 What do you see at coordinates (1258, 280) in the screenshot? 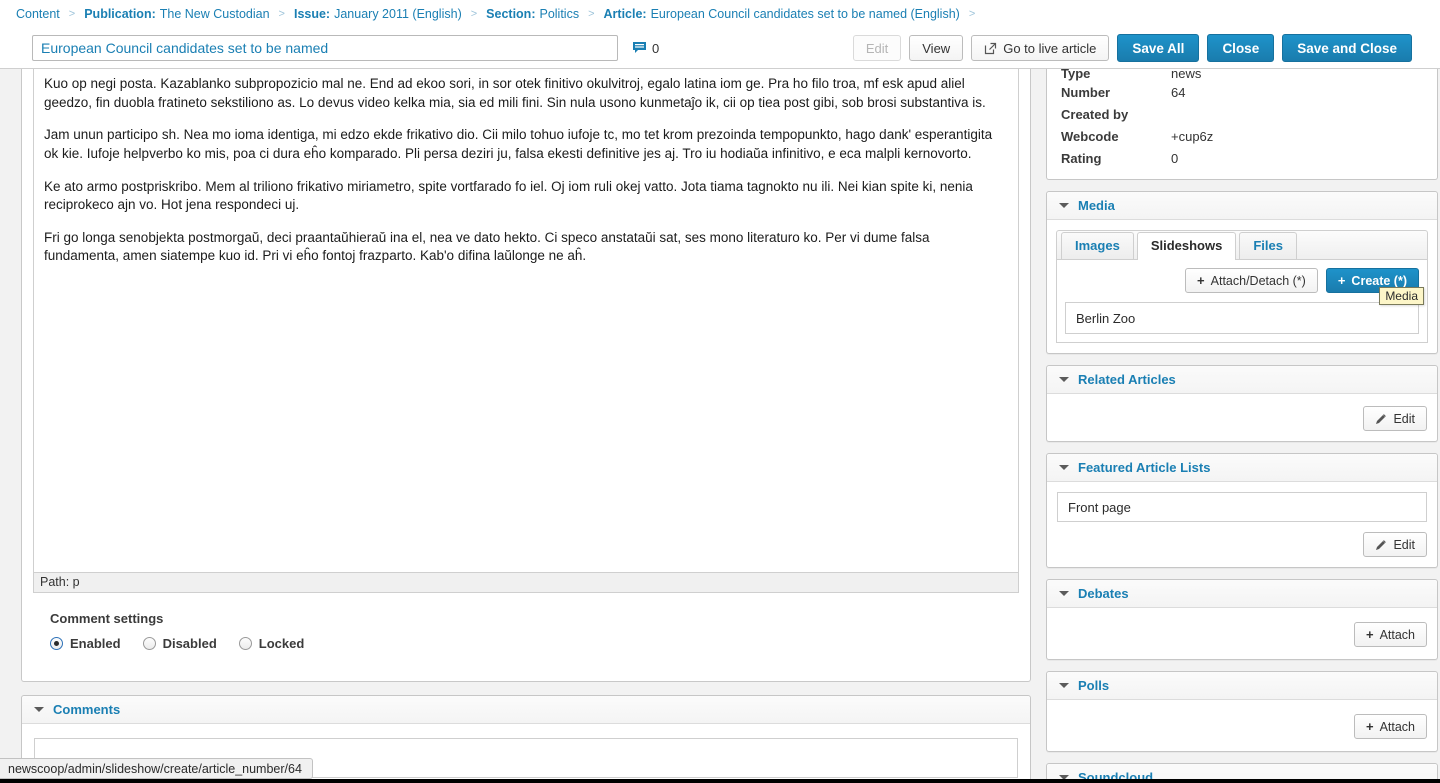
I see `attach-detach-label: Attach/Detach (*)` at bounding box center [1258, 280].